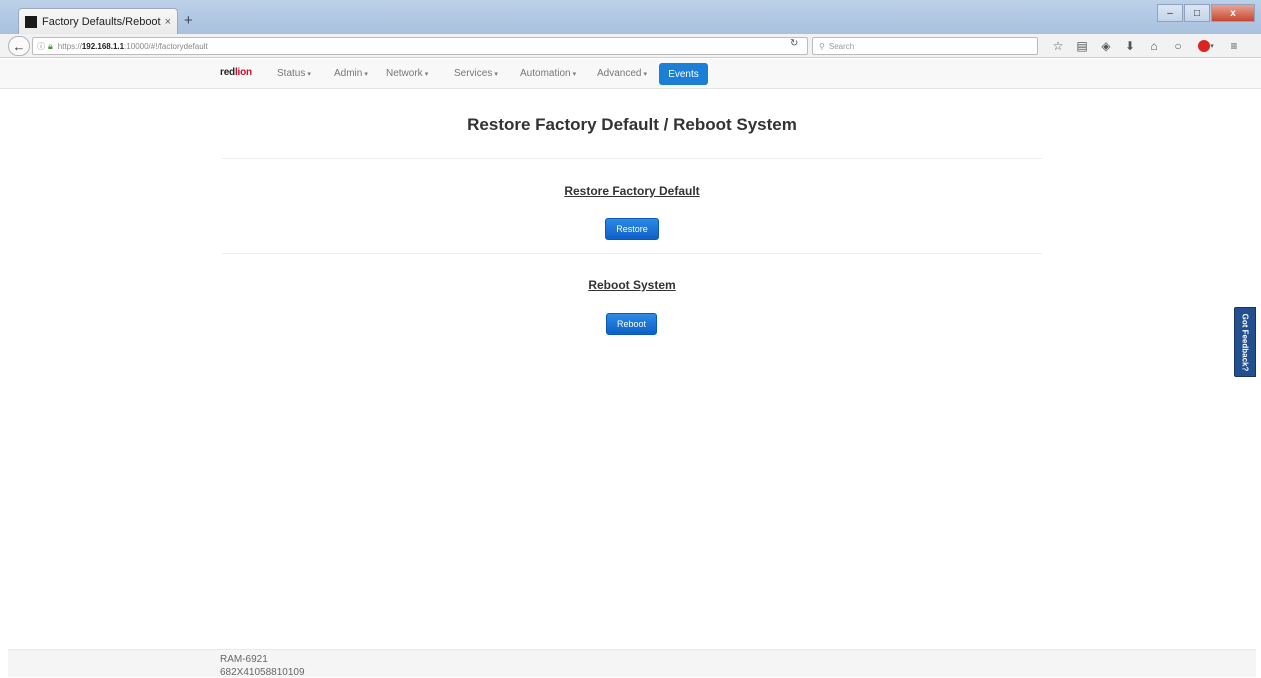  Describe the element at coordinates (41, 46) in the screenshot. I see `info-icon: ⓘ` at that location.